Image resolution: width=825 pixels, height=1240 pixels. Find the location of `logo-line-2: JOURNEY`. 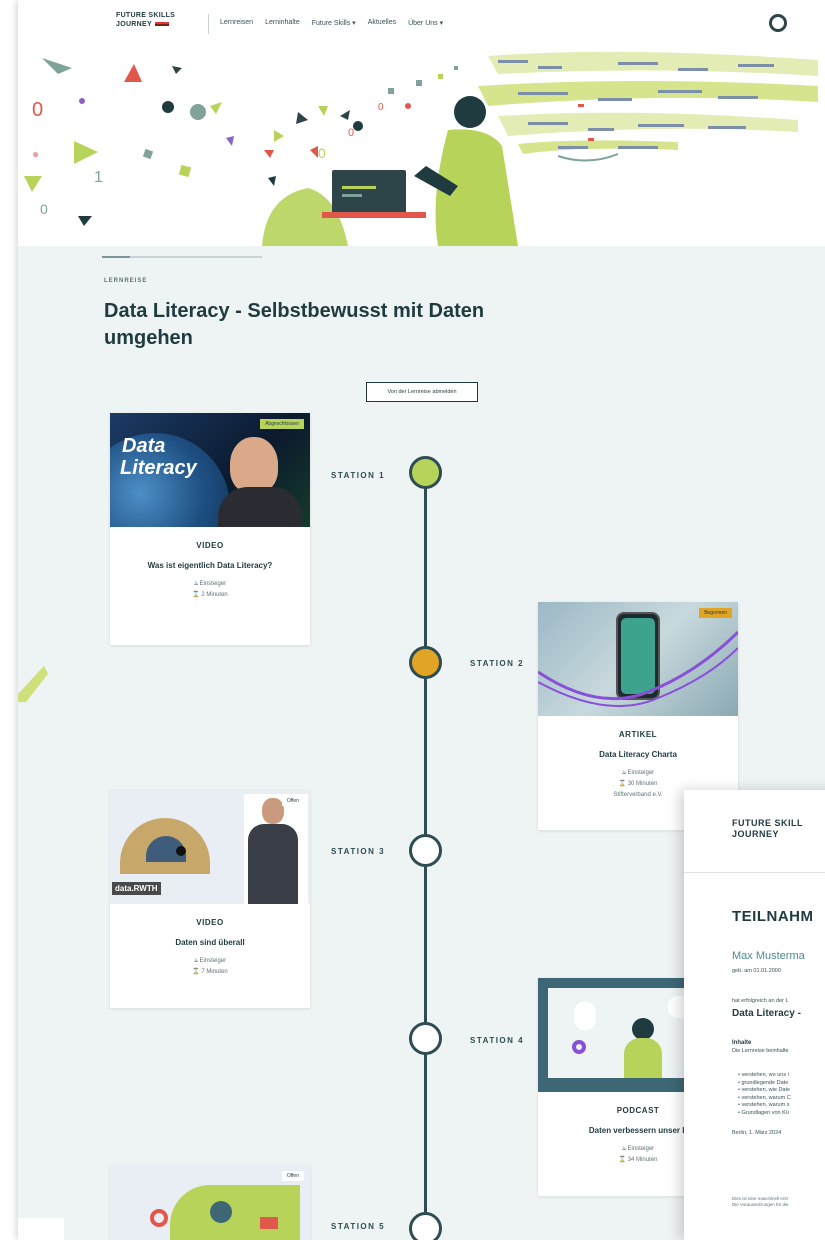

logo-line-2: JOURNEY is located at coordinates (134, 24).